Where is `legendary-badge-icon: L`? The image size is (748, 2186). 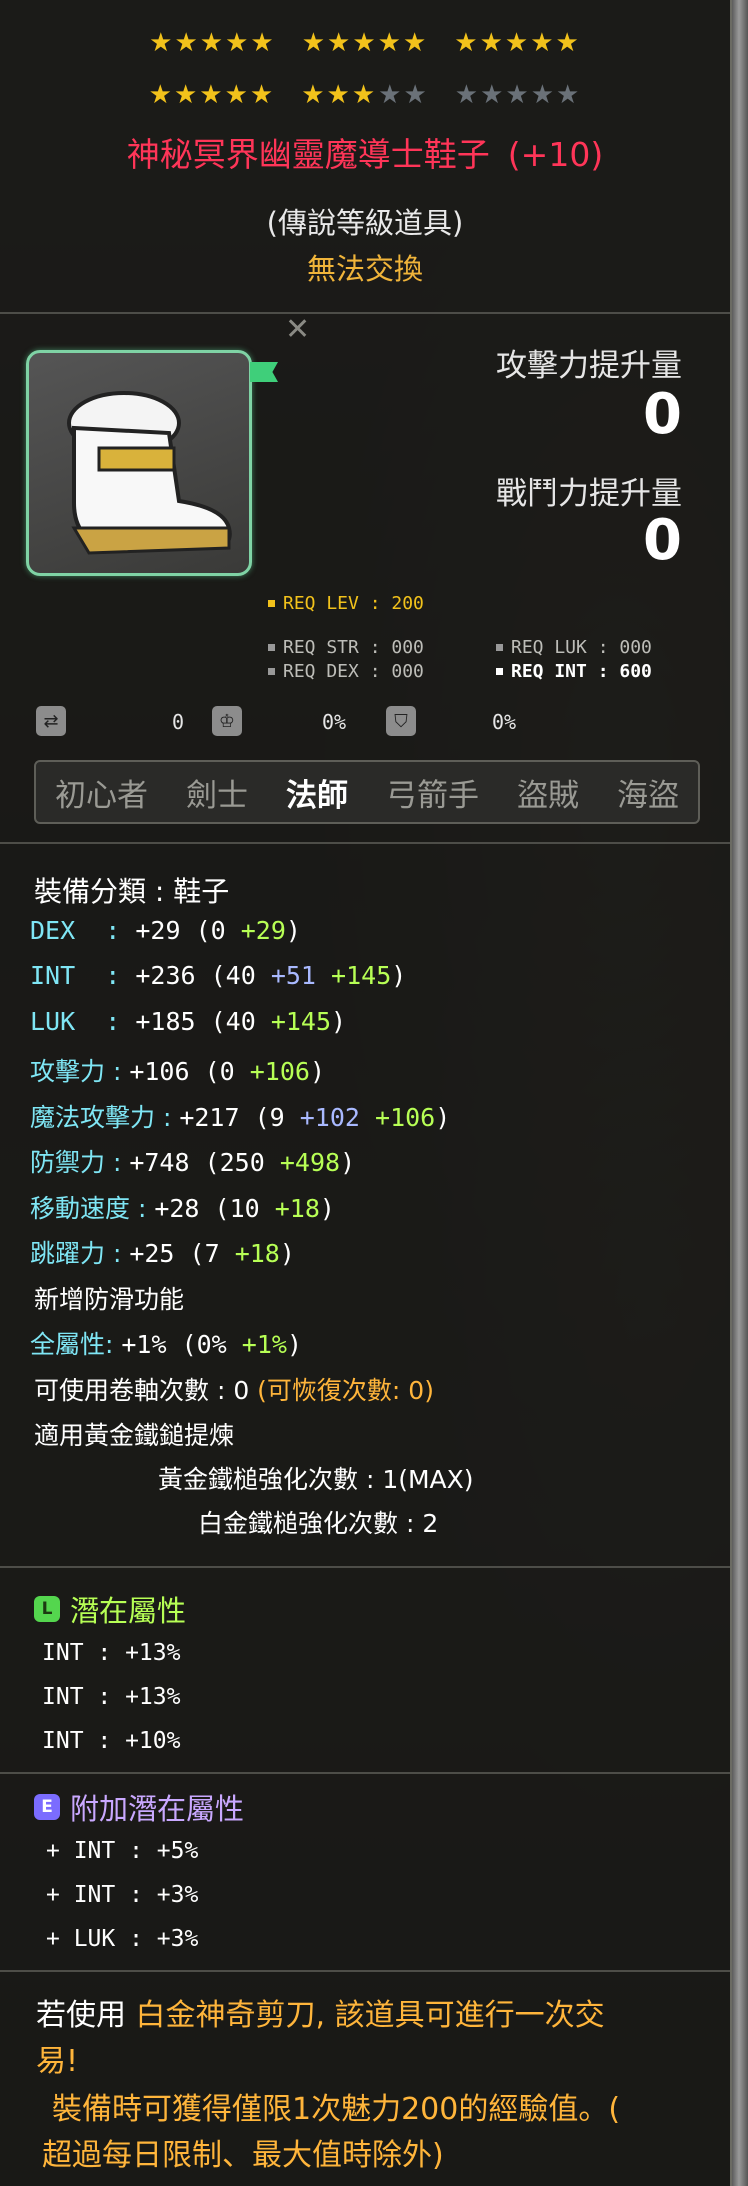
legendary-badge-icon: L is located at coordinates (47, 1609).